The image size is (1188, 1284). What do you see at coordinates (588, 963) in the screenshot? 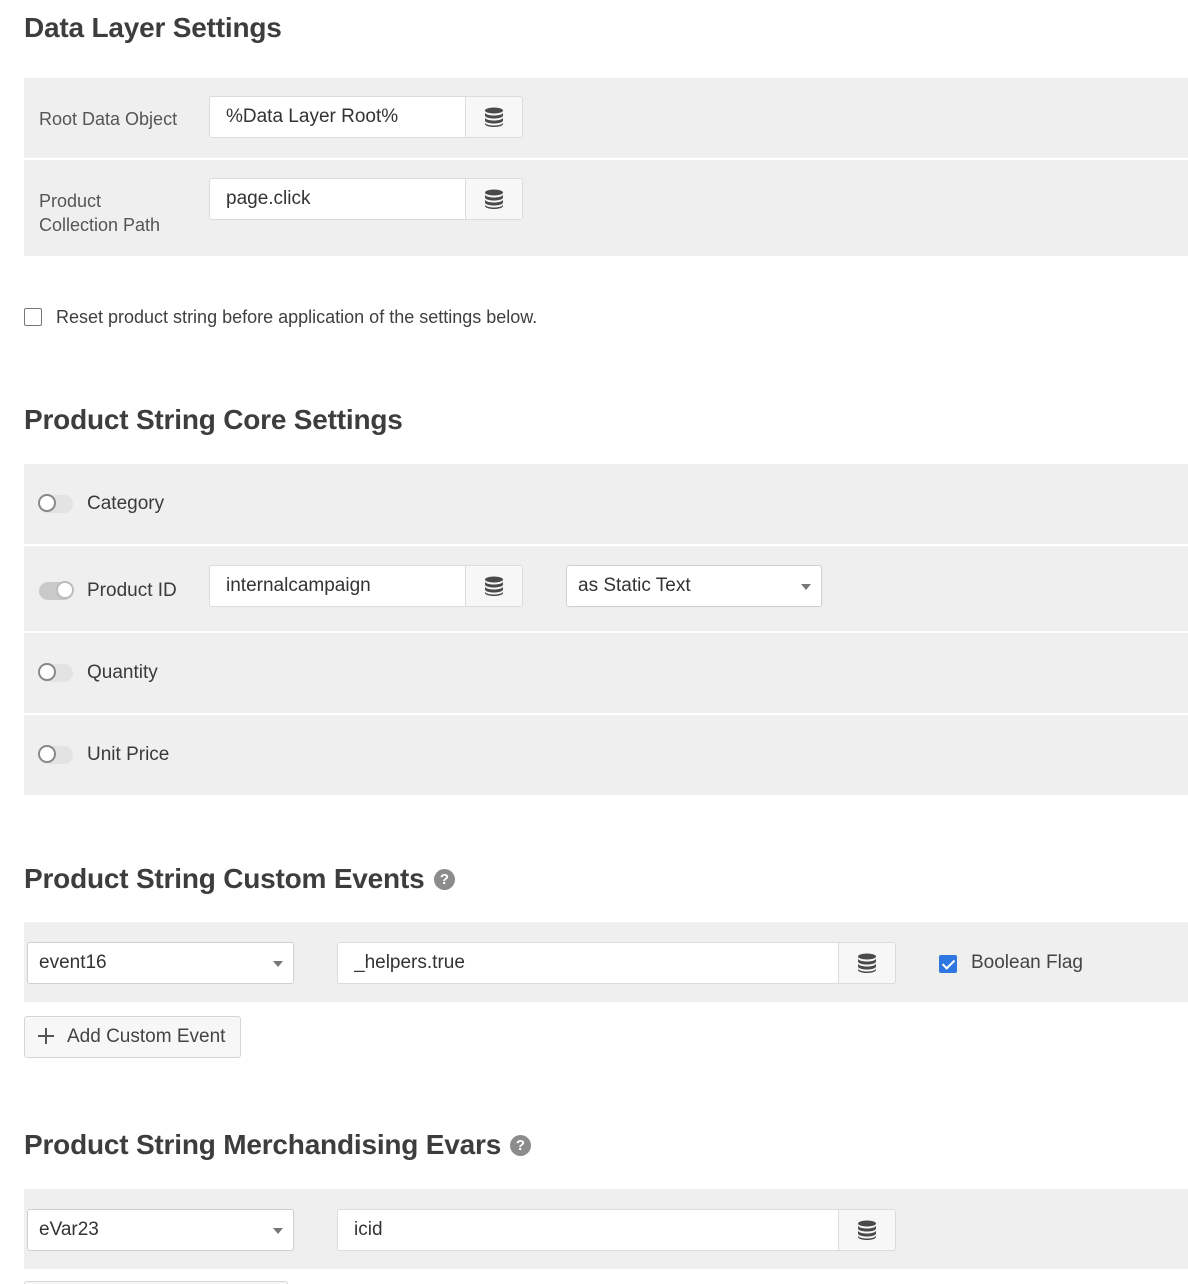
I see `custom-event-value-input` at bounding box center [588, 963].